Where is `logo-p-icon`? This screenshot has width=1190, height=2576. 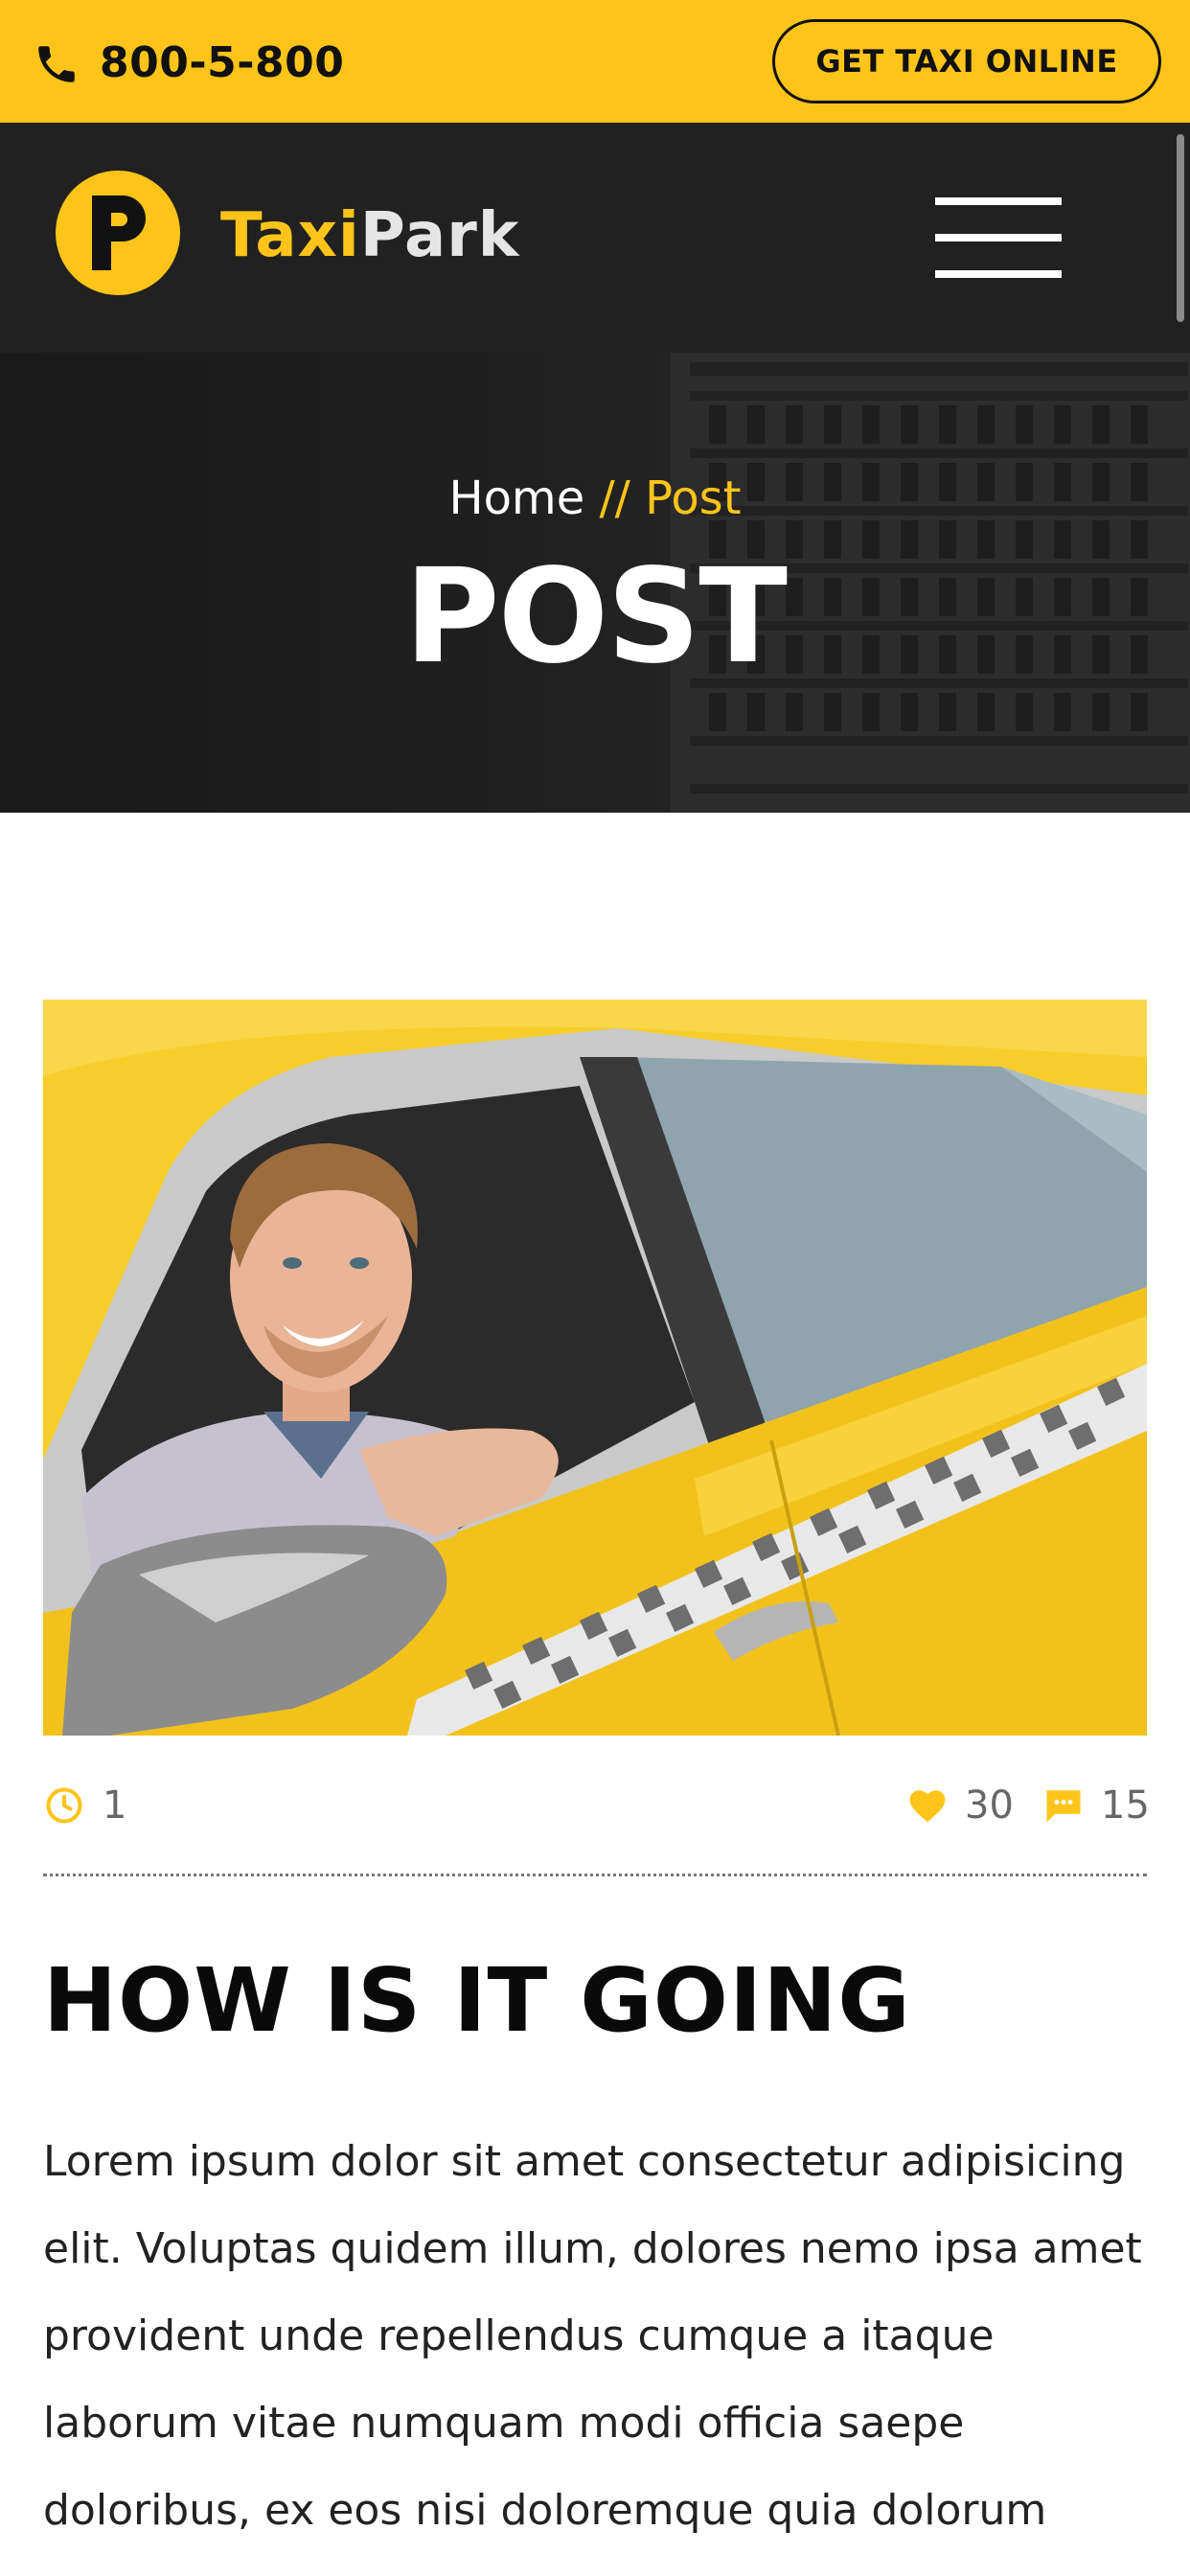
logo-p-icon is located at coordinates (119, 233).